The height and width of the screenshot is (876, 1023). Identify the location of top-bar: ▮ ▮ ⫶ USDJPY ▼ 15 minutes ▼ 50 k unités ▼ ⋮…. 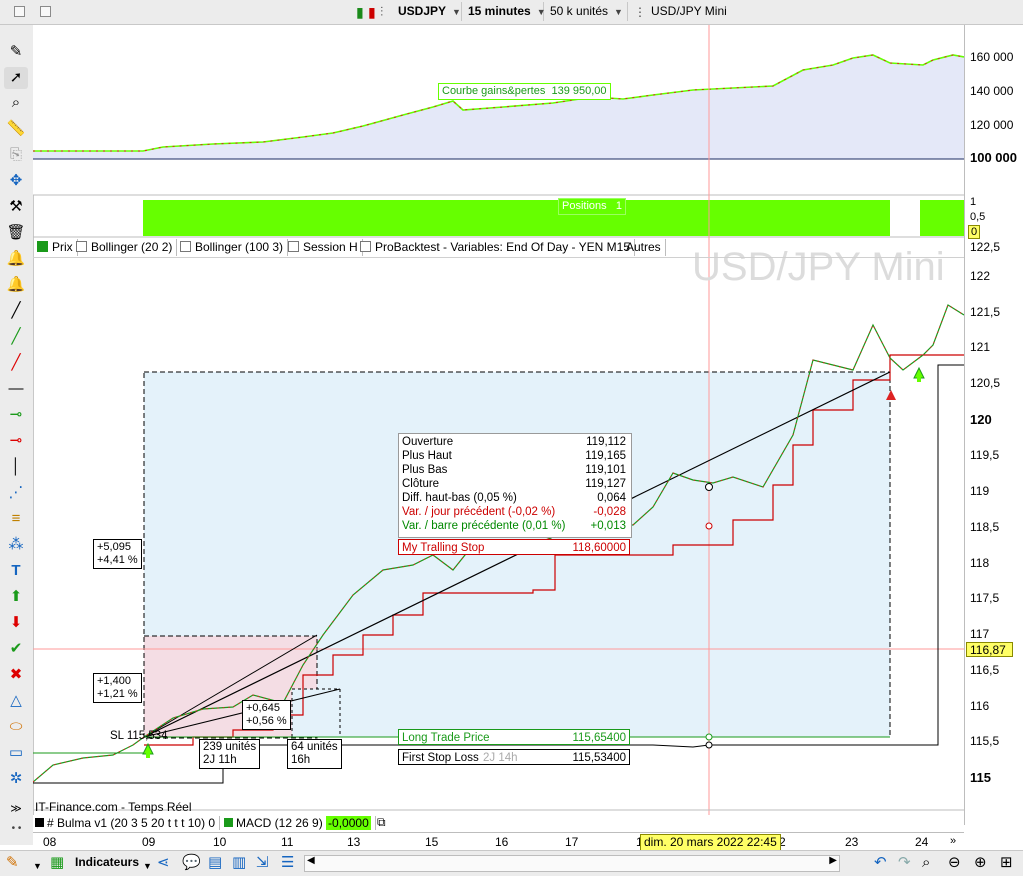
(511, 12).